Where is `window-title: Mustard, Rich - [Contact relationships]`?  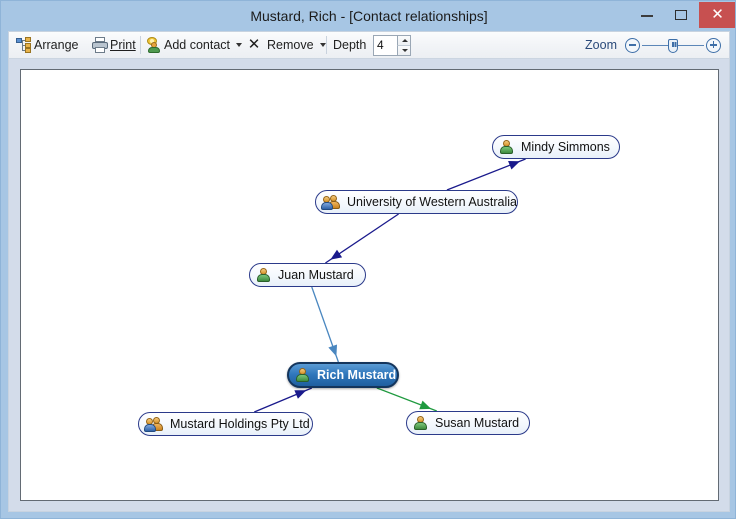 window-title: Mustard, Rich - [Contact relationships] is located at coordinates (369, 16).